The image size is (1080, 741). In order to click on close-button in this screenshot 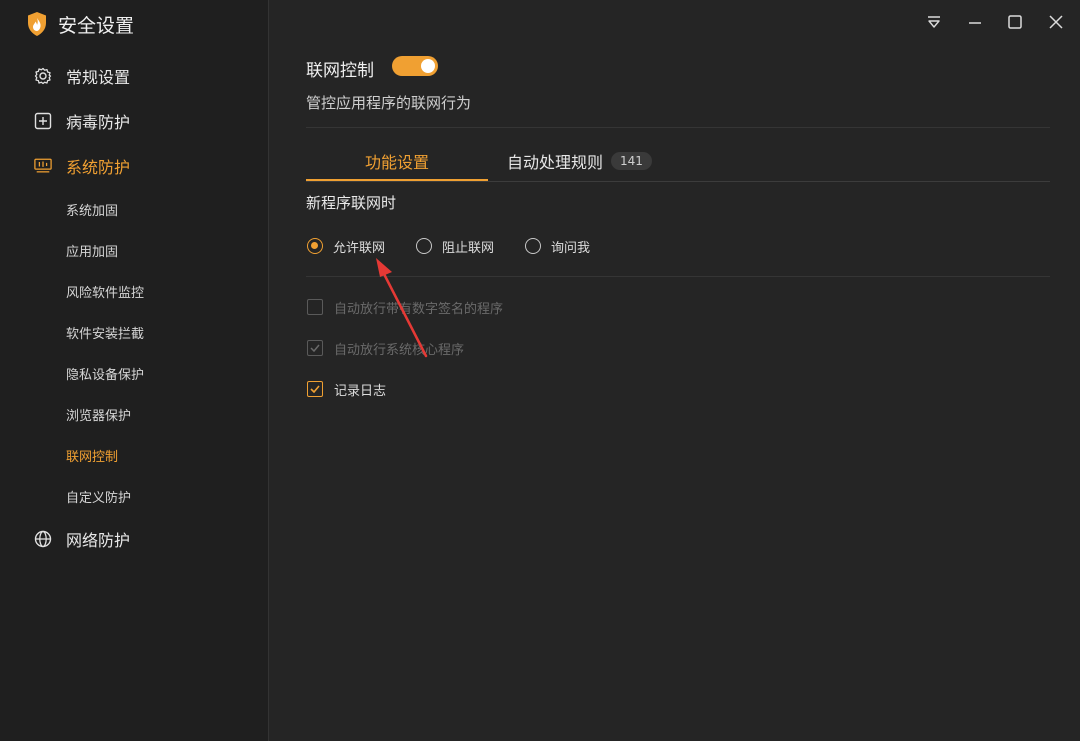, I will do `click(1056, 22)`.